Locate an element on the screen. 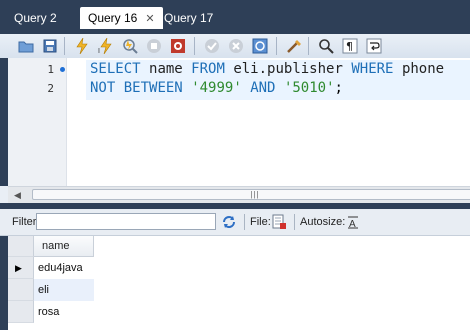 Image resolution: width=470 pixels, height=330 pixels. column-header-name: name is located at coordinates (64, 246).